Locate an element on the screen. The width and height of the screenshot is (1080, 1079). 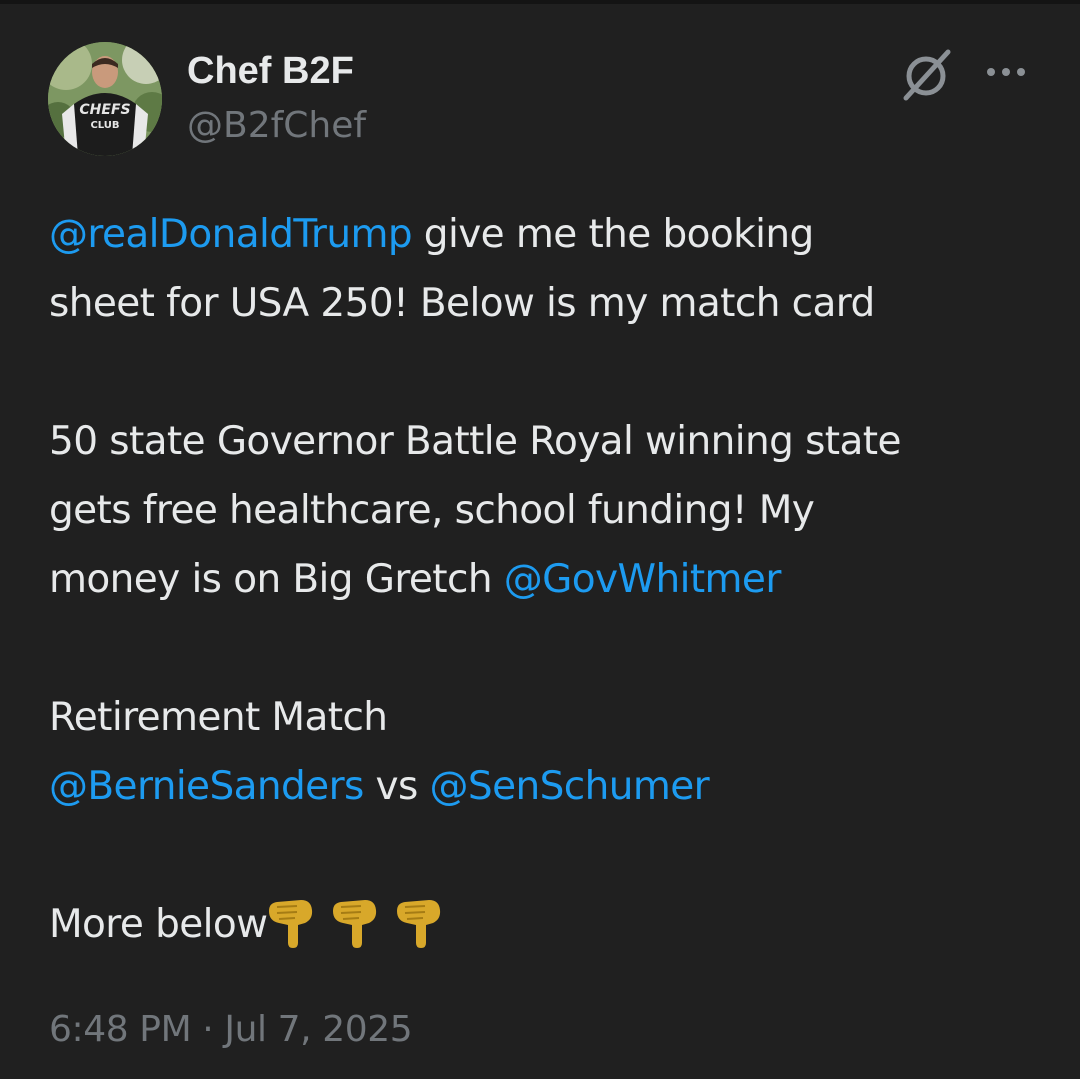
tweet-line: @realDonaldTrump give me the booking is located at coordinates (549, 234).